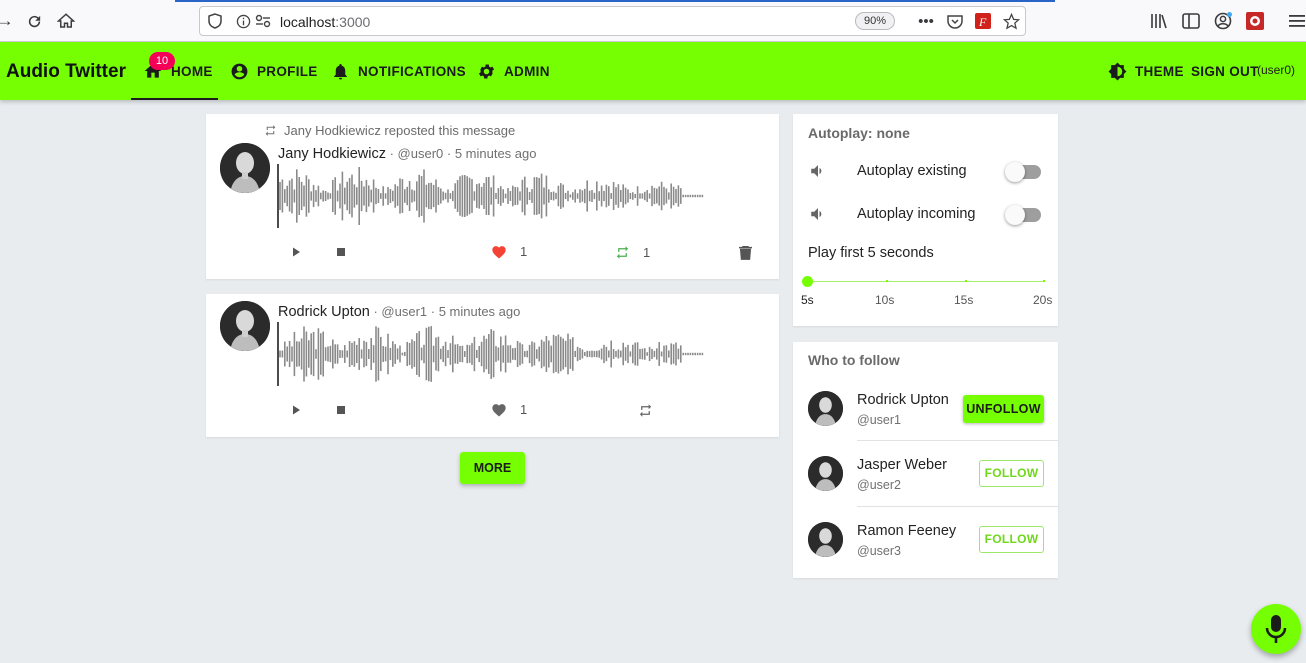 This screenshot has height=663, width=1306. What do you see at coordinates (1191, 21) in the screenshot?
I see `sidebar-icon` at bounding box center [1191, 21].